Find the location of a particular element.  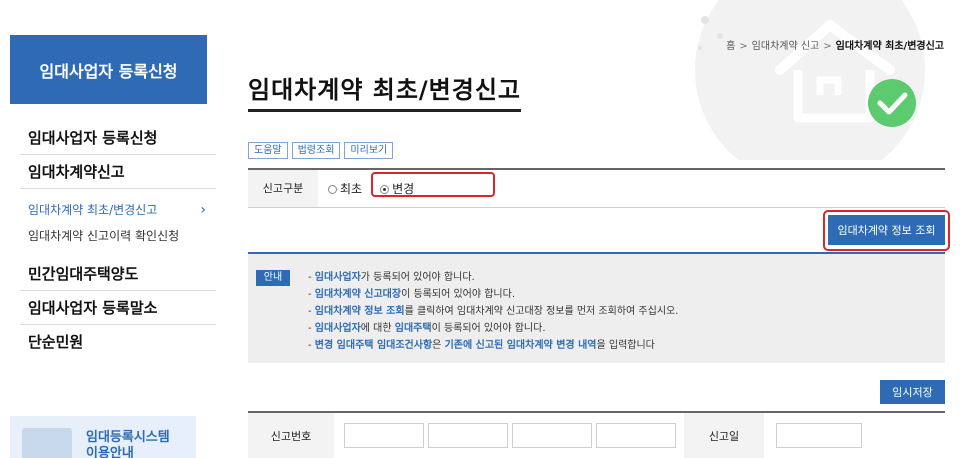

system-guide-banner: 임대등록시스템 이용안내 is located at coordinates (103, 437).